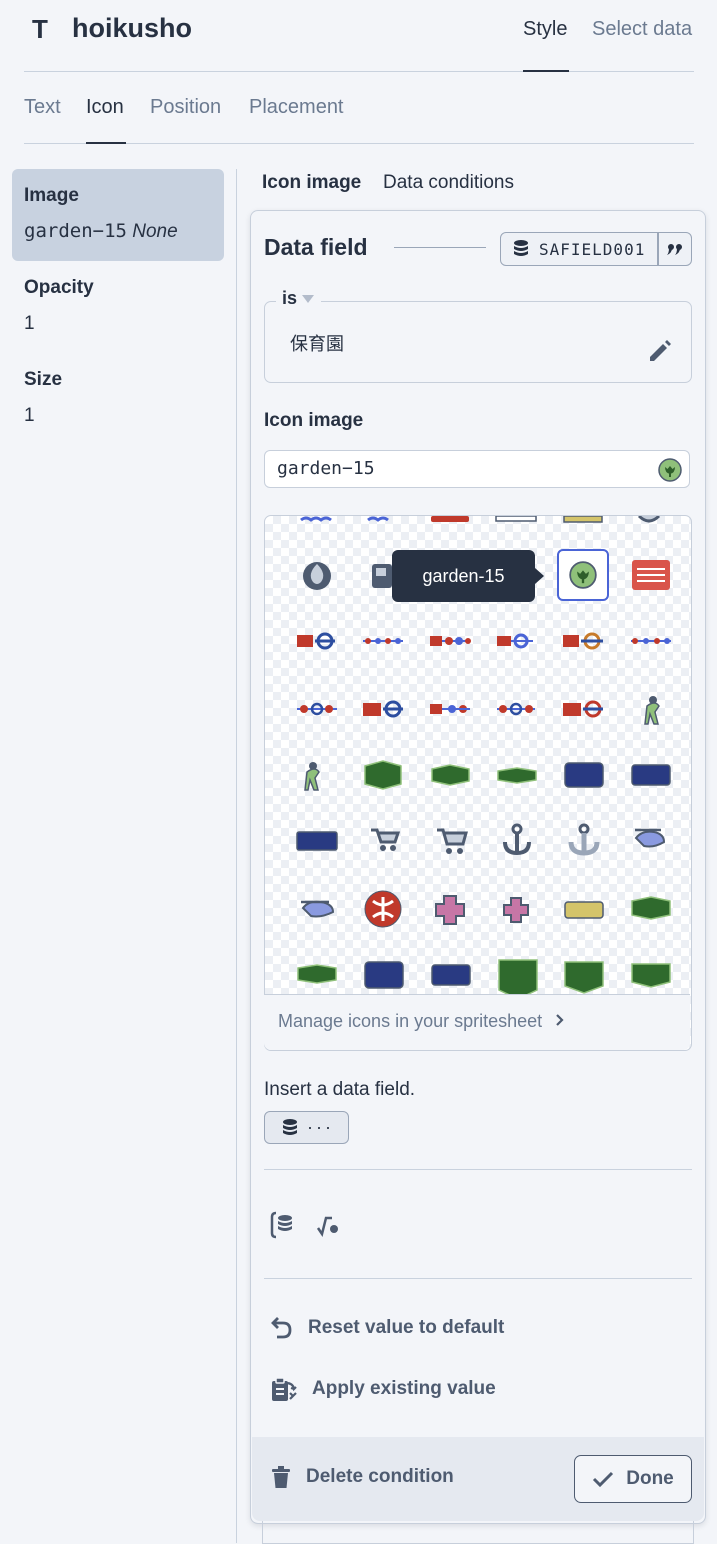 The image size is (717, 1544). I want to click on delete-condition-button: Delete condition, so click(362, 1477).